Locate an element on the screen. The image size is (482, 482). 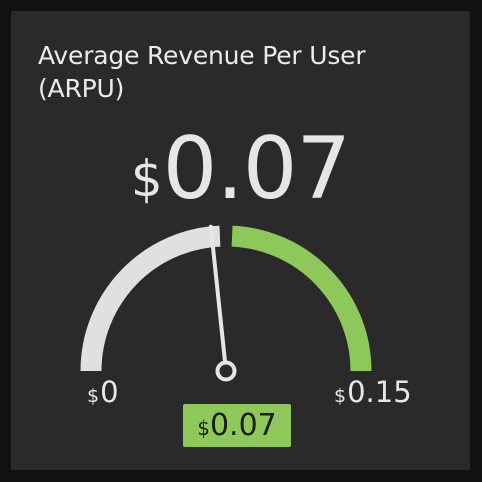
gauge-pivot is located at coordinates (226, 371).